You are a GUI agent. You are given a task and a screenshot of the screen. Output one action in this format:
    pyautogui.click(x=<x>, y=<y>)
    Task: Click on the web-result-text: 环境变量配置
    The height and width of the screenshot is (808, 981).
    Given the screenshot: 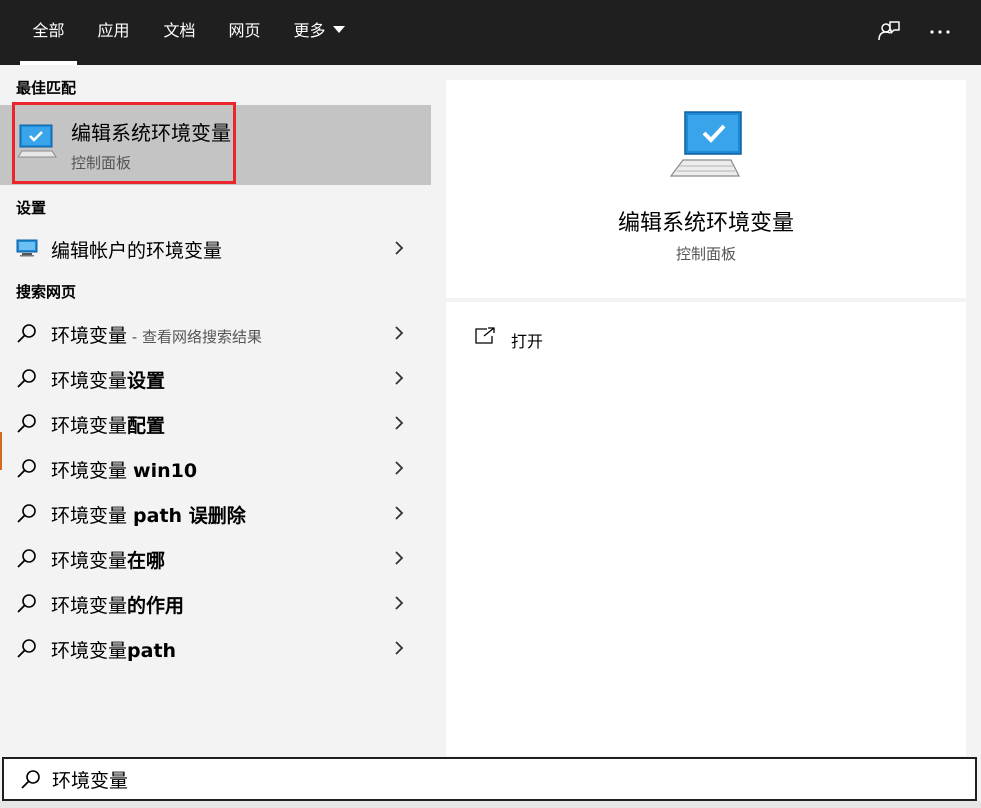 What is the action you would take?
    pyautogui.click(x=108, y=424)
    